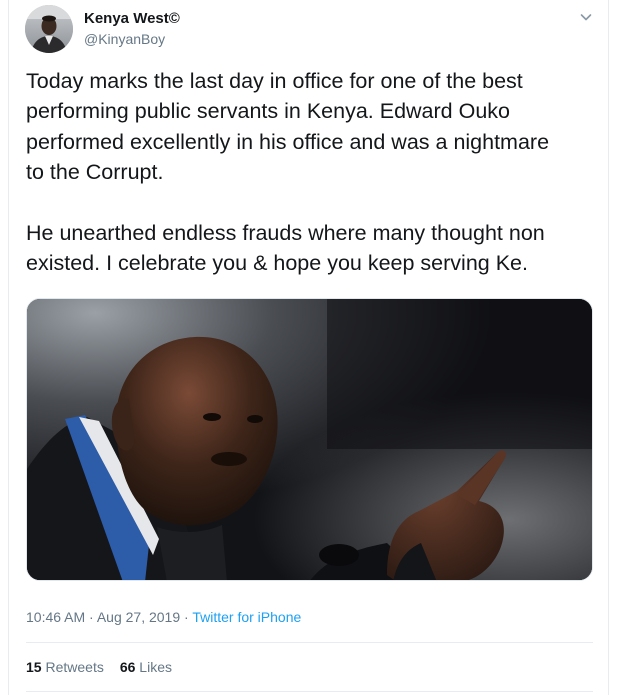 The image size is (618, 695). Describe the element at coordinates (74, 667) in the screenshot. I see `retweets-label: Retweets` at that location.